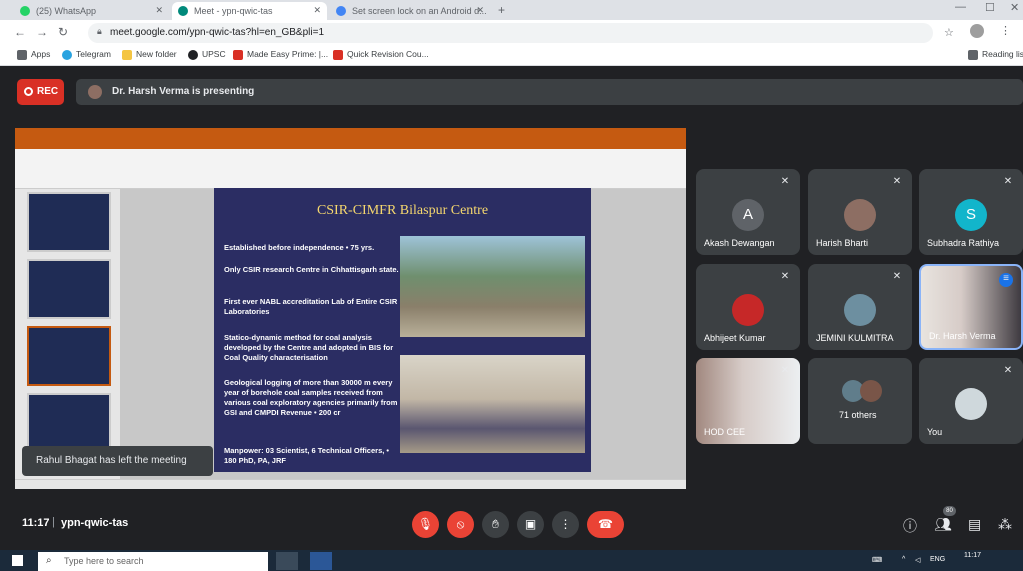 The height and width of the screenshot is (571, 1023). I want to click on chat-icon: ▤, so click(974, 524).